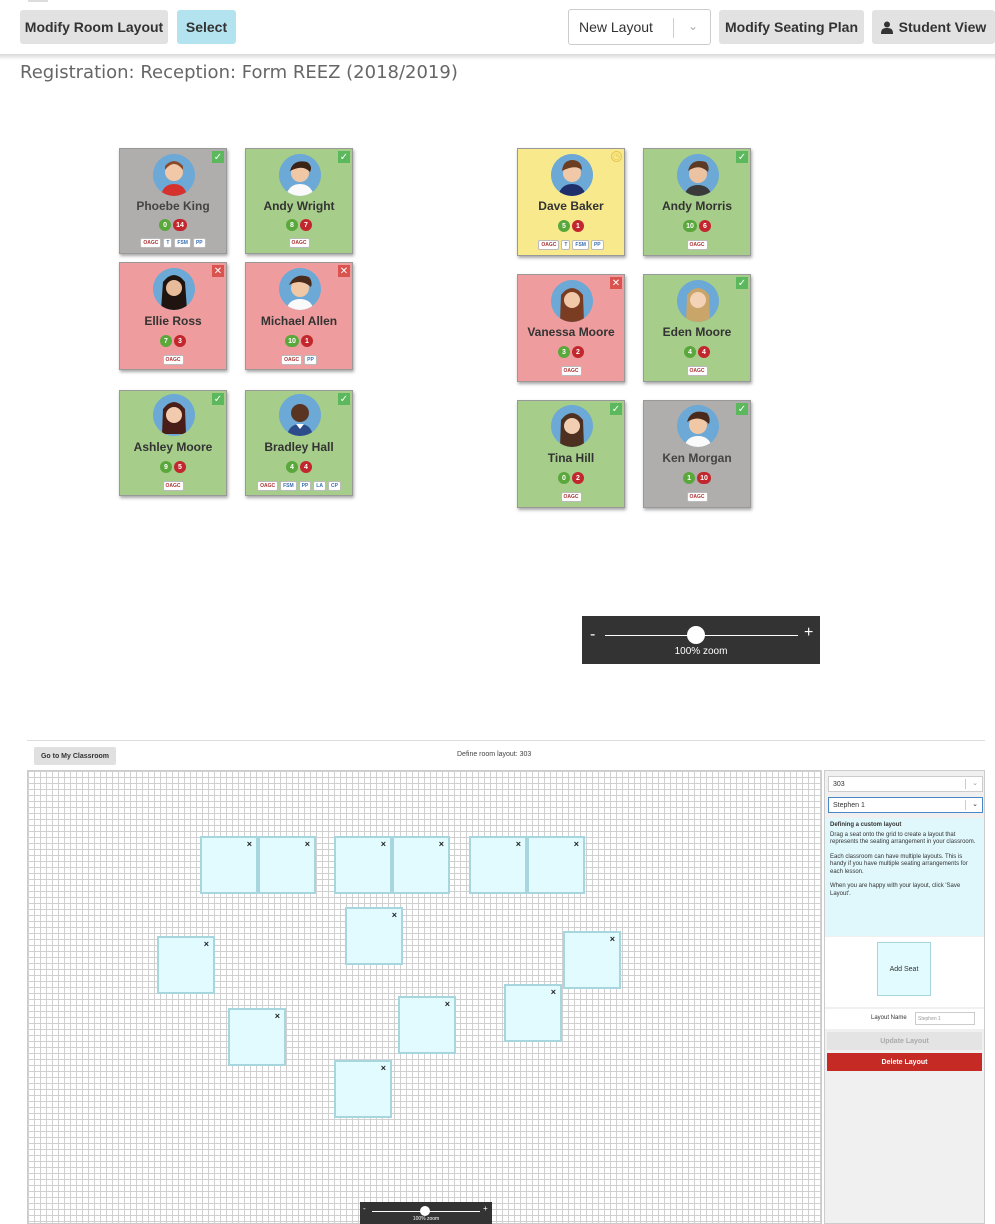 The height and width of the screenshot is (1224, 995). I want to click on student-card: ✕ Michael Allen 10 1 OAGC PP, so click(299, 316).